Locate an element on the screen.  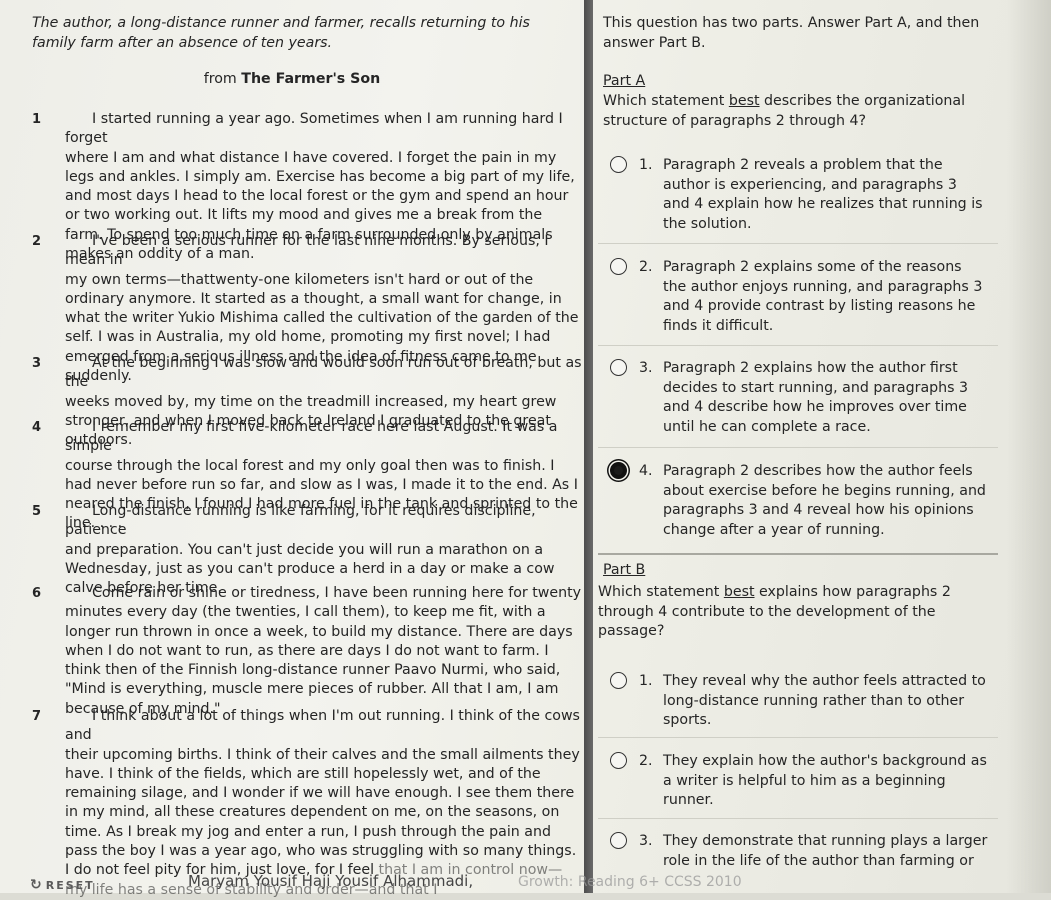
paragraph-number: 5 is located at coordinates (37, 511).